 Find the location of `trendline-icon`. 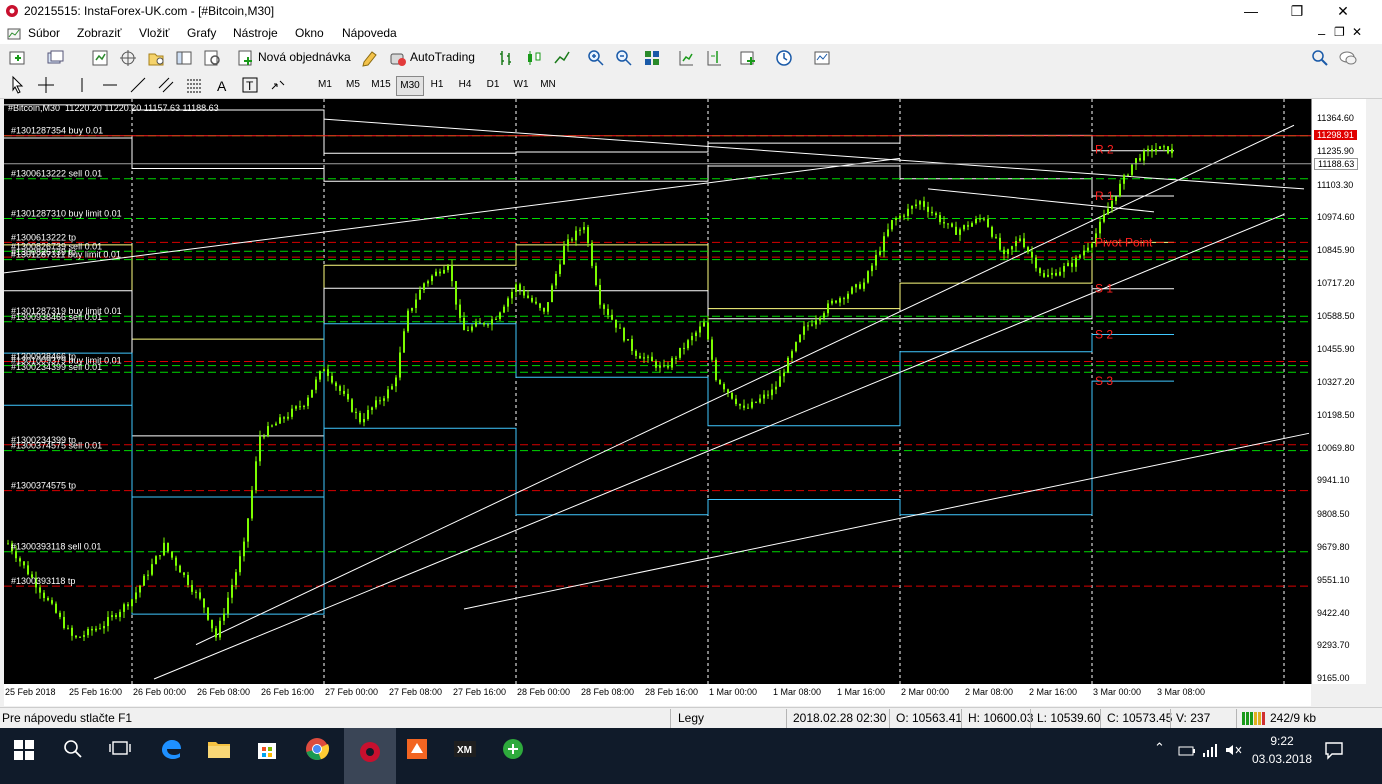

trendline-icon is located at coordinates (138, 85).